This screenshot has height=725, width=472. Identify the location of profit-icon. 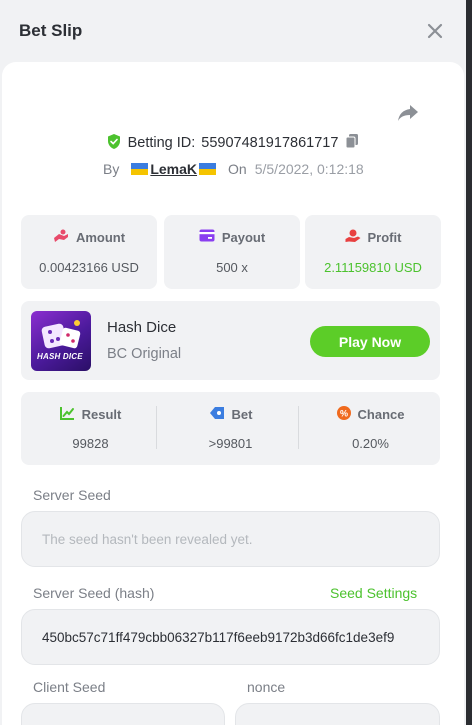
(353, 237).